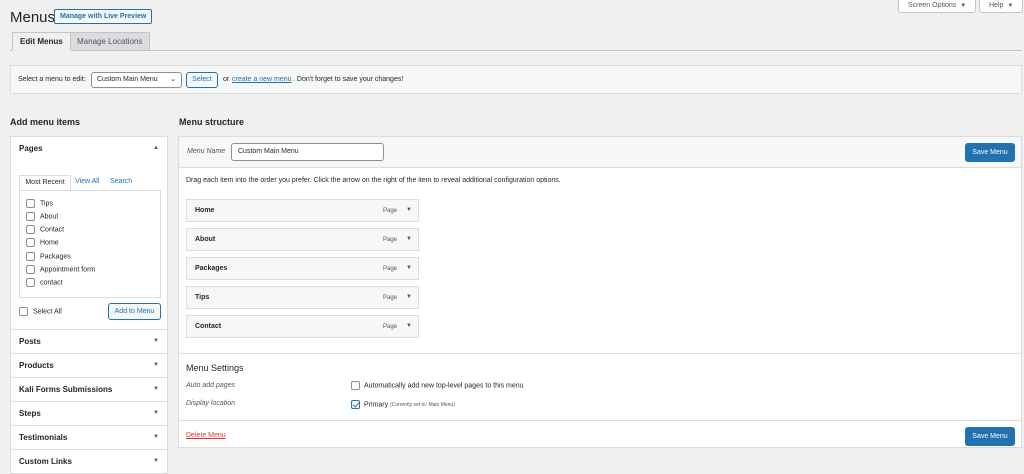  I want to click on screen-options-label: Screen Options, so click(932, 5).